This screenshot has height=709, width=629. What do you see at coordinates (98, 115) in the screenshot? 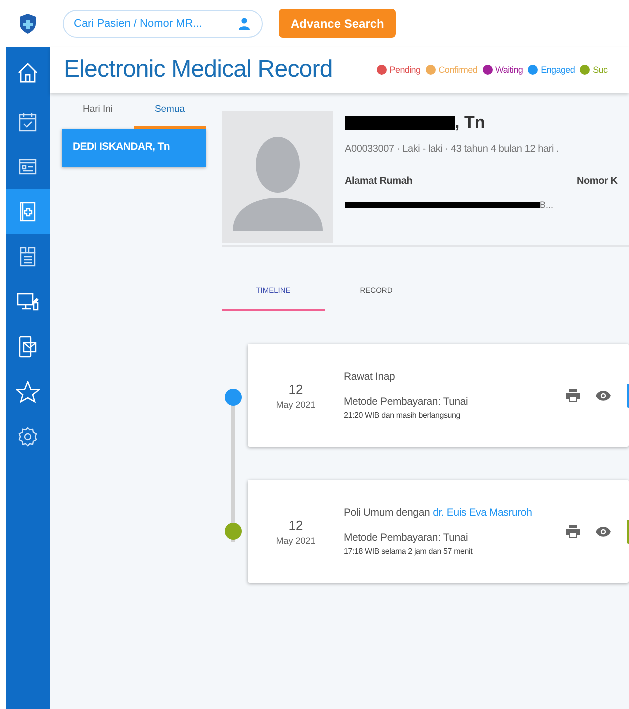
I see `filter-tab: Hari Ini` at bounding box center [98, 115].